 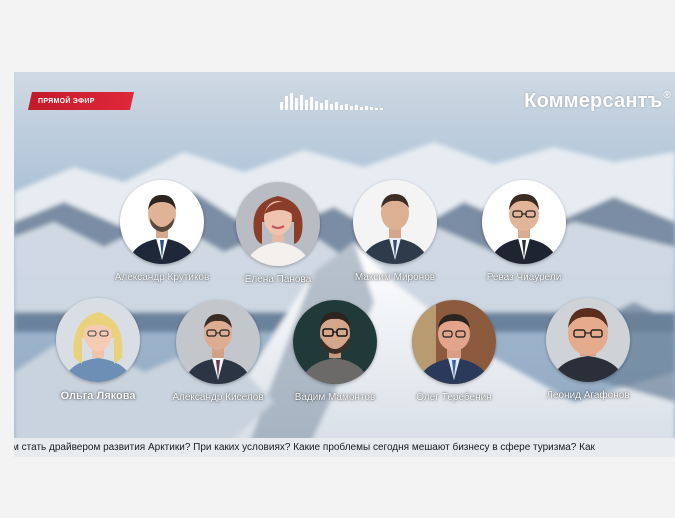 I want to click on speaker-card: Максим Миронов, so click(x=395, y=231).